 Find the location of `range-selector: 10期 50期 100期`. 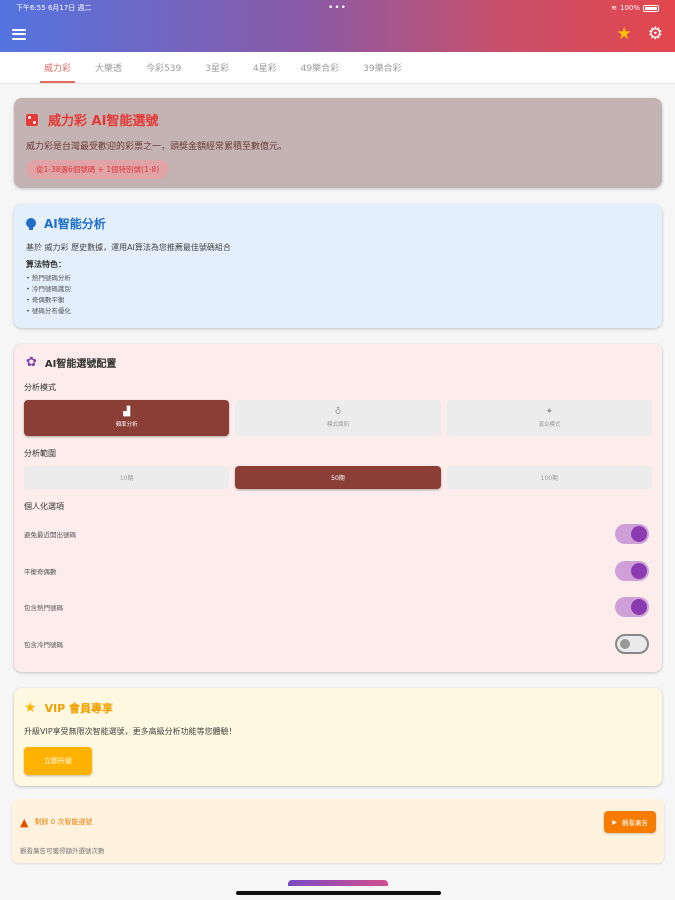

range-selector: 10期 50期 100期 is located at coordinates (338, 477).